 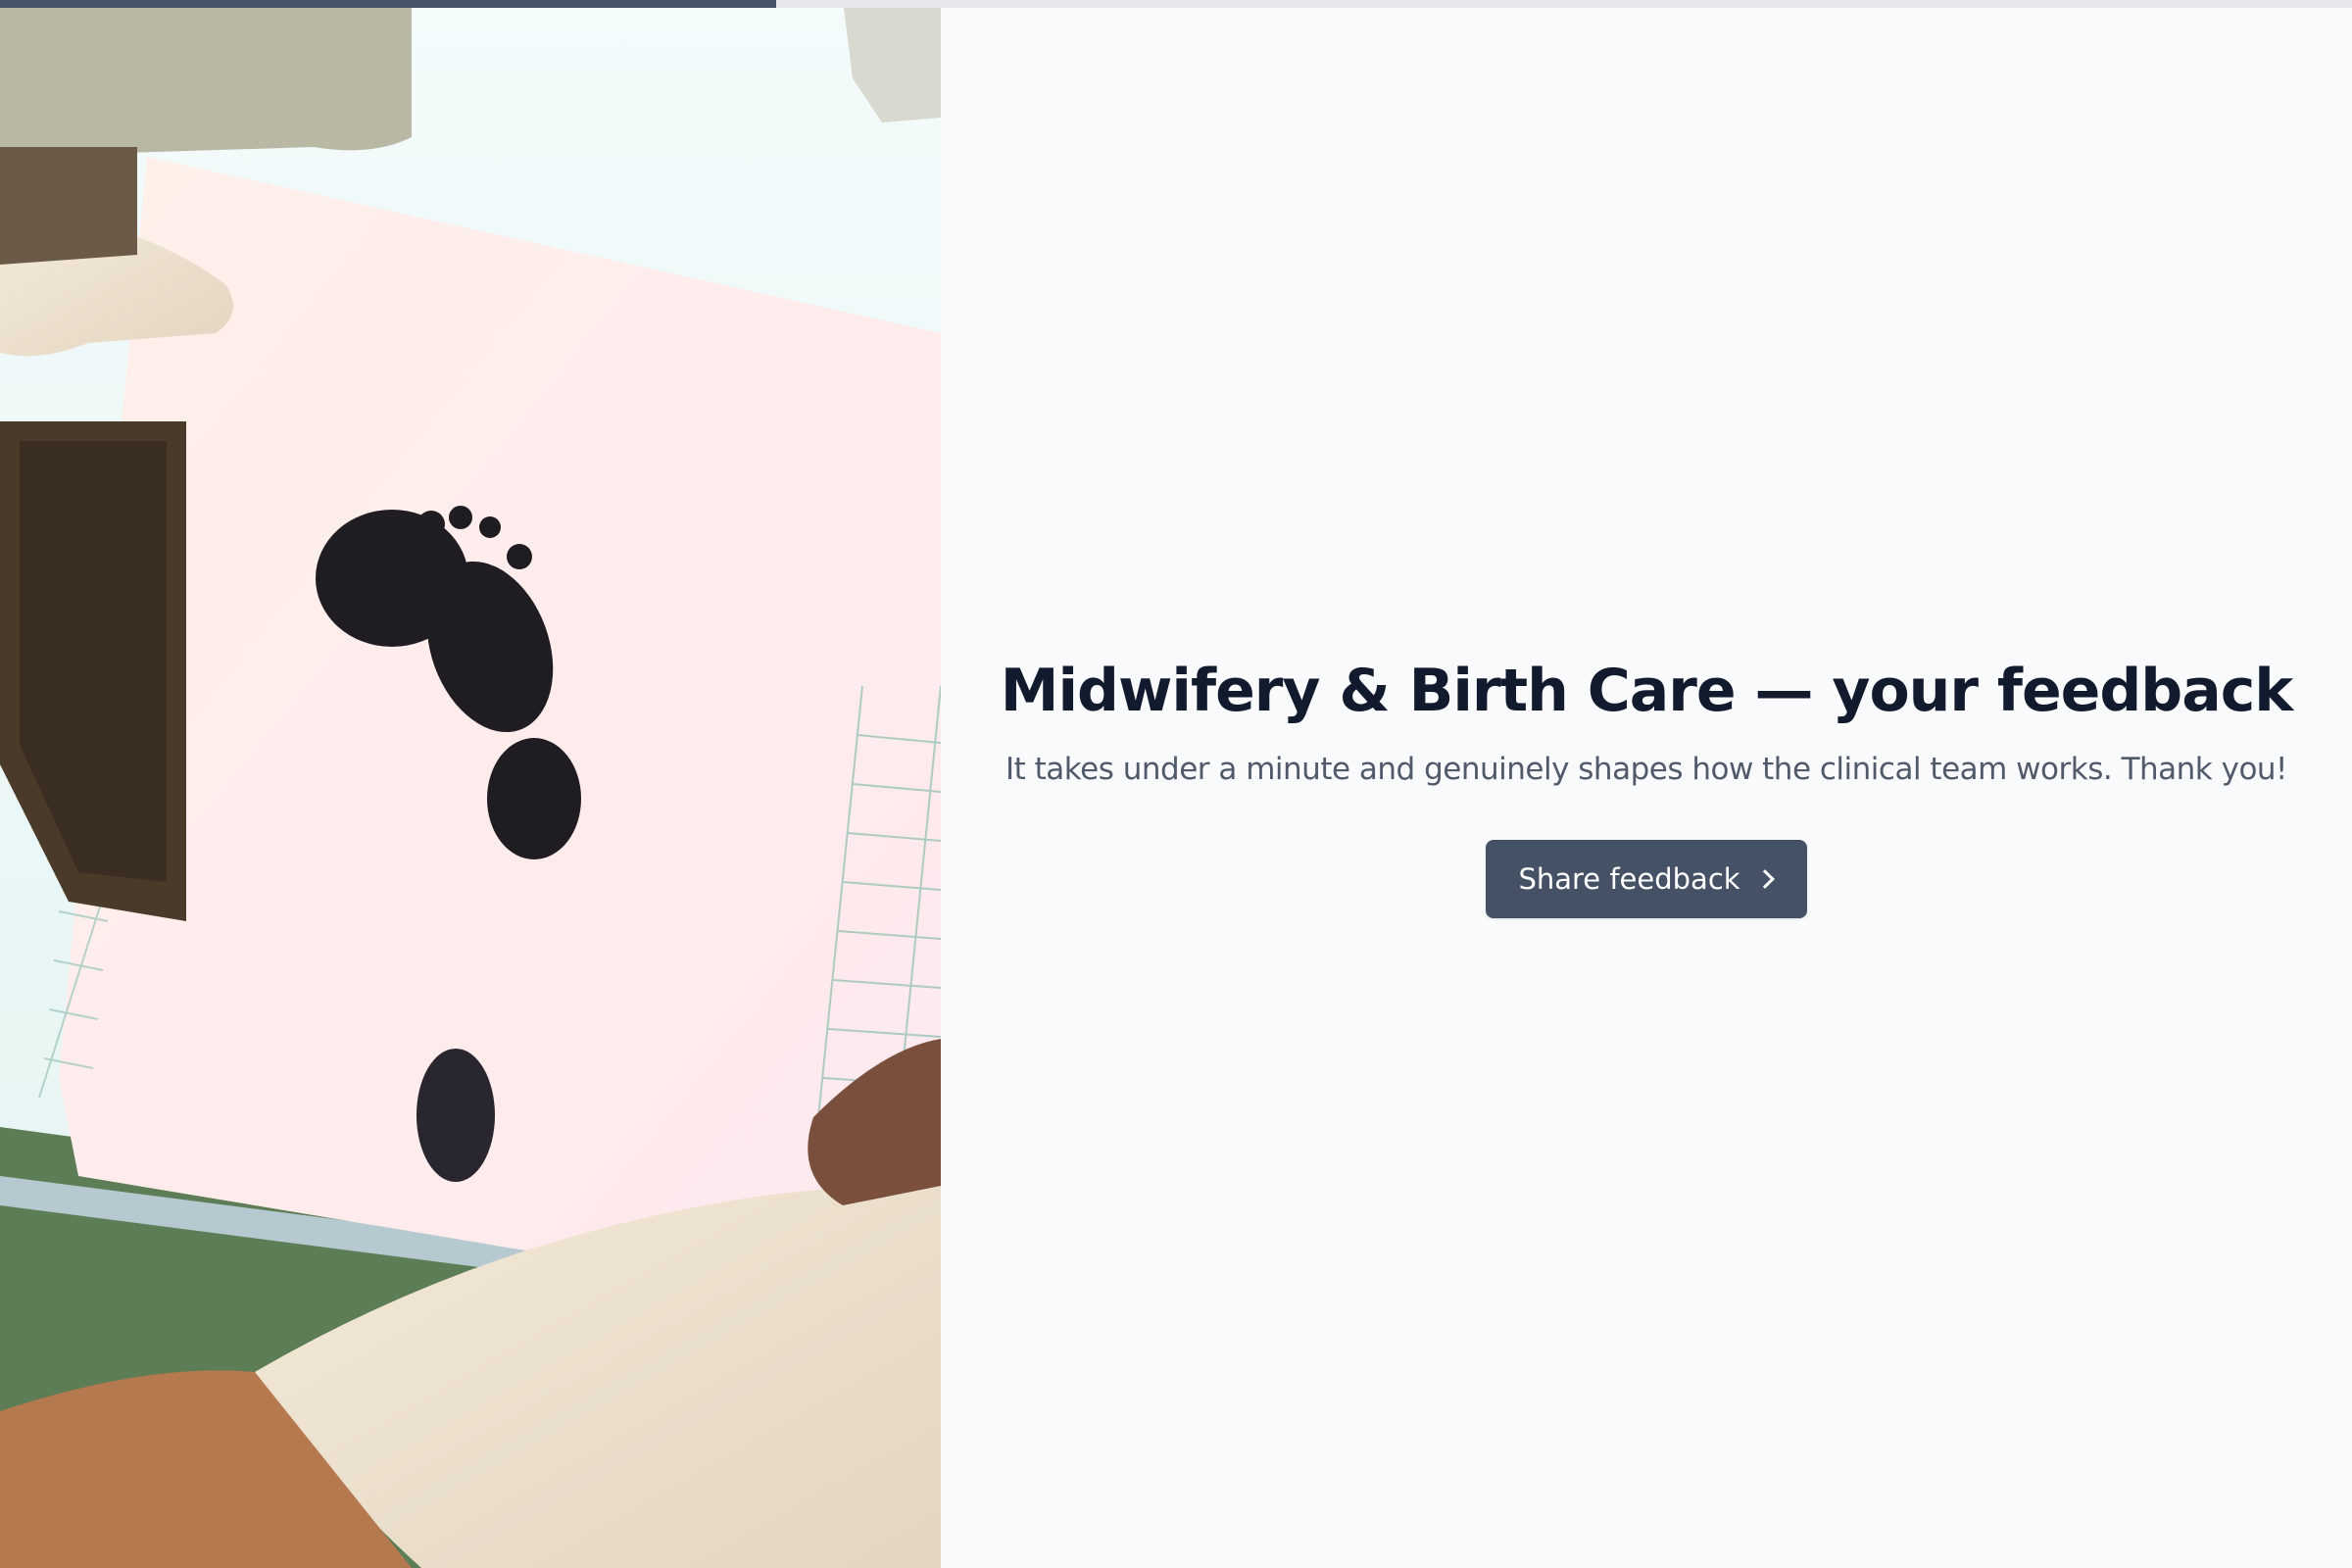 I want to click on page-title: Midwifery & Birth Care — your feedback, so click(x=1646, y=691).